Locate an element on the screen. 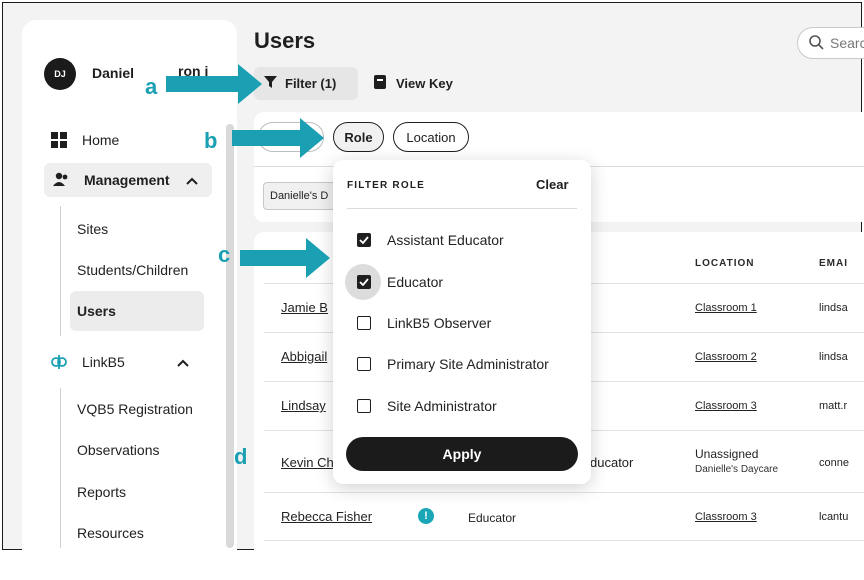 The height and width of the screenshot is (580, 864). sidebar-subitem-reports: Reports is located at coordinates (101, 492).